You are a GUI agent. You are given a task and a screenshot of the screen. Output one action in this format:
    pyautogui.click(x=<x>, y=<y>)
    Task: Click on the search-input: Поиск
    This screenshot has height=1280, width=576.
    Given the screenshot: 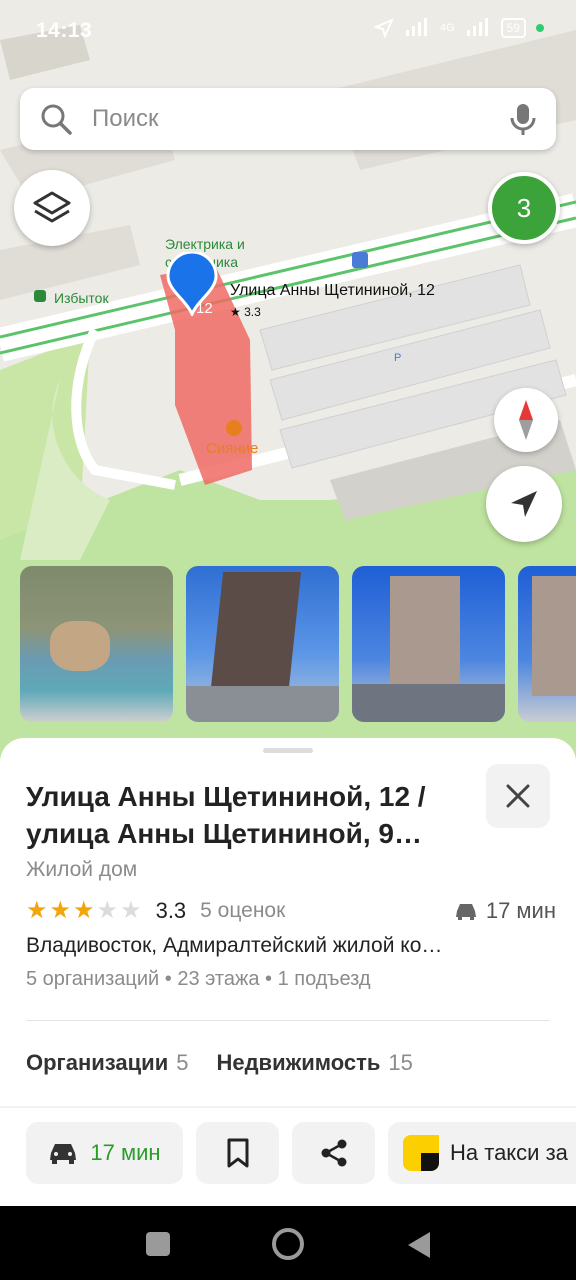 What is the action you would take?
    pyautogui.click(x=125, y=119)
    